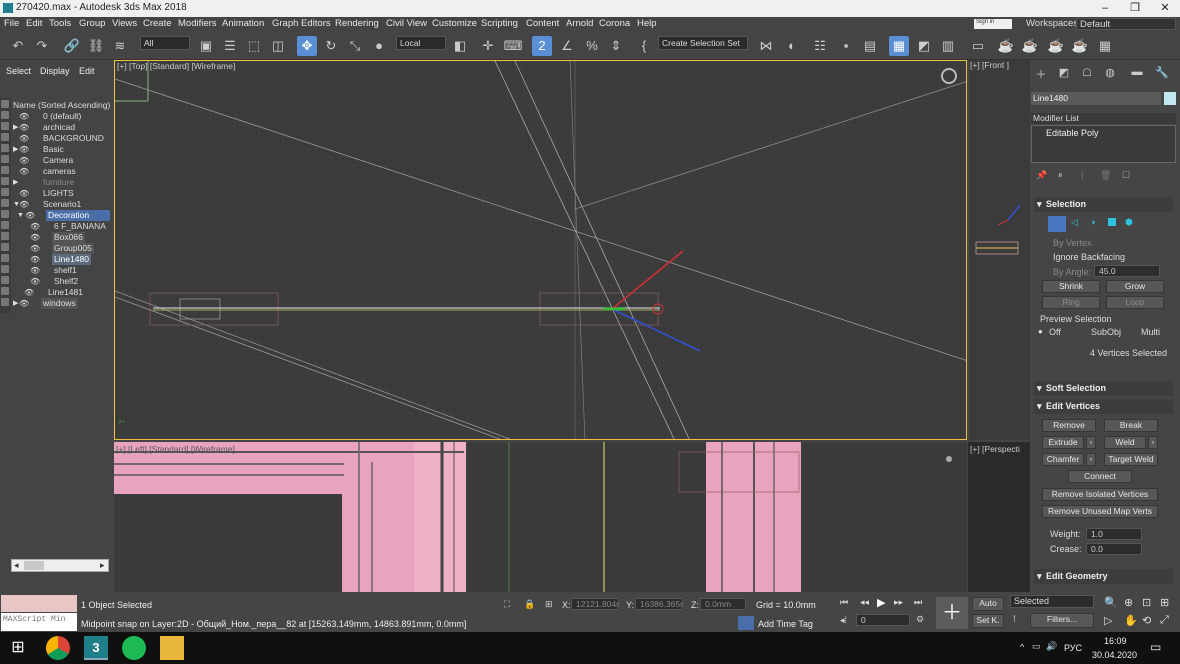  What do you see at coordinates (989, 65) in the screenshot?
I see `viewport-front-label: [+] [Front ]` at bounding box center [989, 65].